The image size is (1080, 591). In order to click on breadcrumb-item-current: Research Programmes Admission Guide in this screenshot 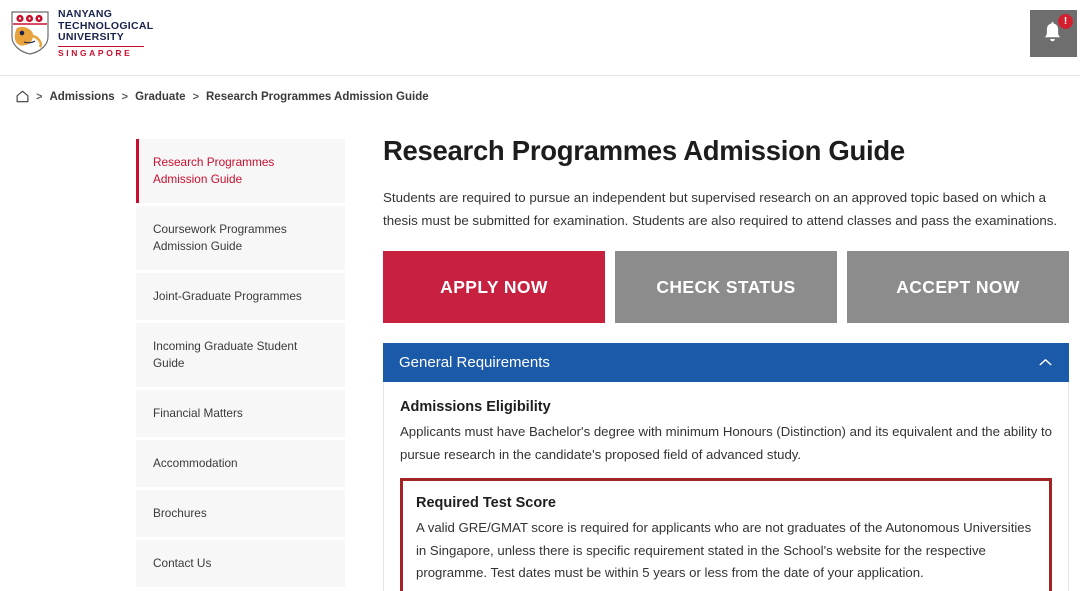, I will do `click(317, 97)`.